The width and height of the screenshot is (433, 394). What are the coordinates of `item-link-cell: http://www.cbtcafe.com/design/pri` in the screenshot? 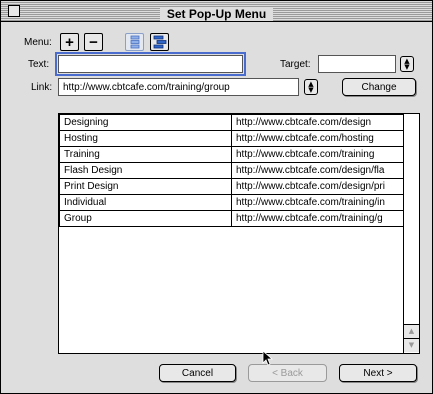 It's located at (318, 186).